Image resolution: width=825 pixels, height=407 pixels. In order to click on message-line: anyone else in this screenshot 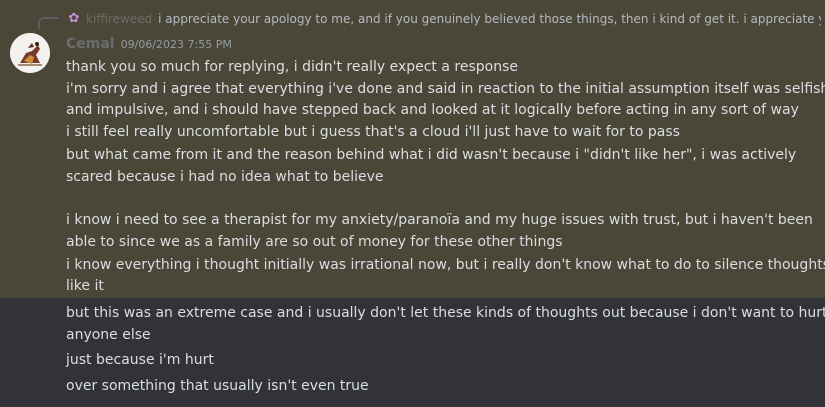, I will do `click(108, 335)`.